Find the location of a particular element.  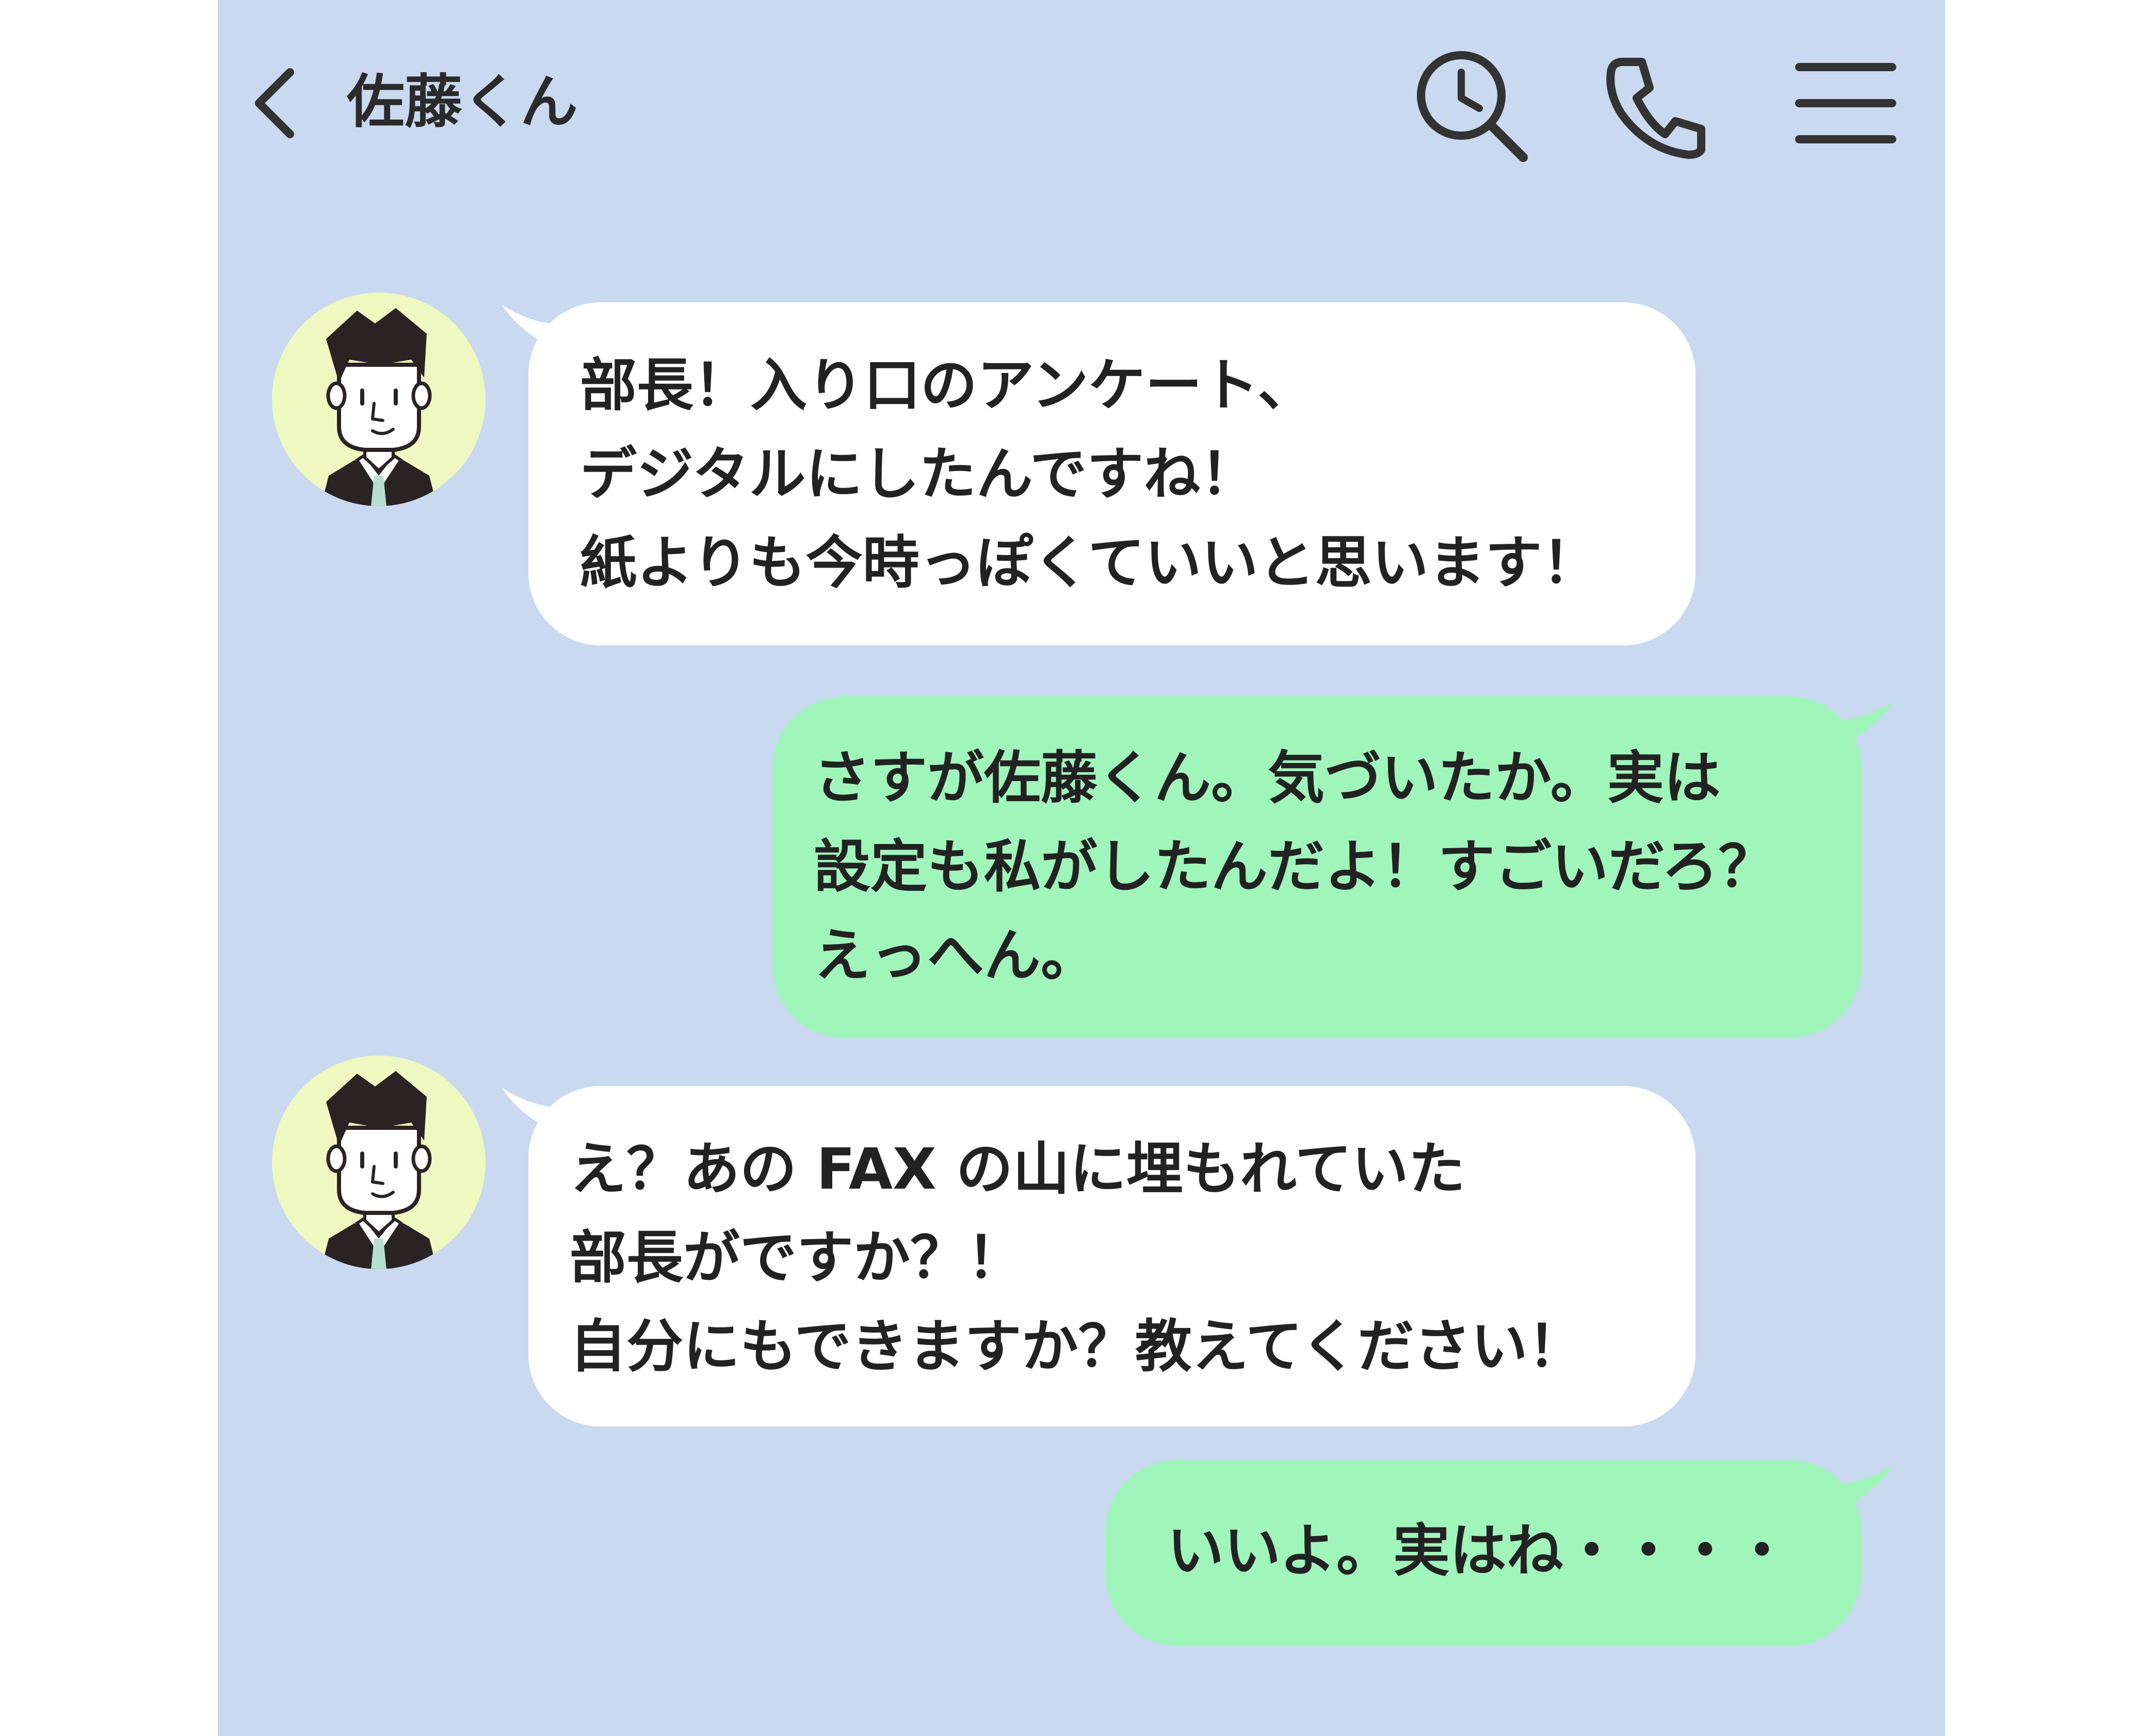

search-history-icon is located at coordinates (1471, 106).